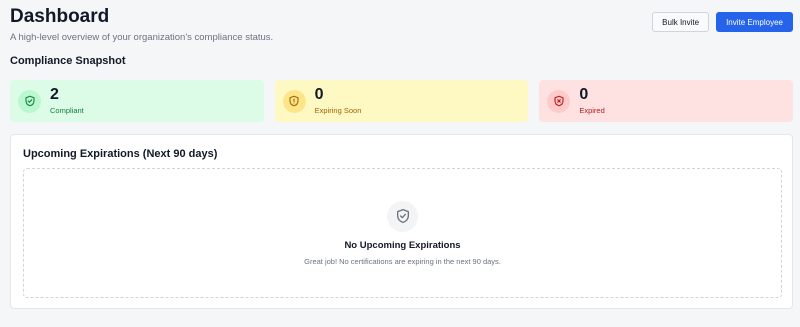 This screenshot has height=327, width=800. Describe the element at coordinates (754, 22) in the screenshot. I see `invite-employee-button: Invite Employee` at that location.